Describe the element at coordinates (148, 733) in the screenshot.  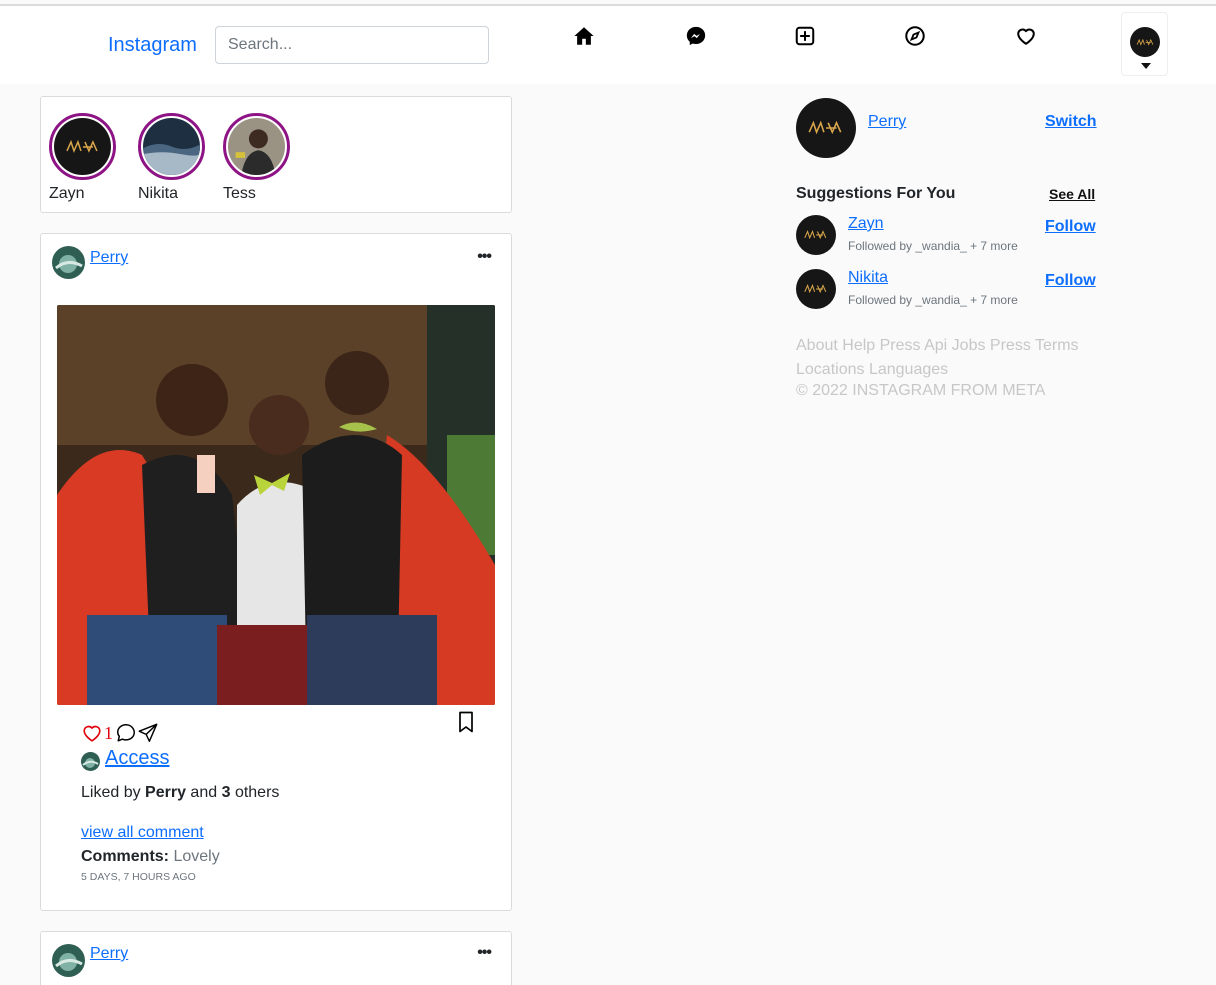
I see `share-send-icon` at that location.